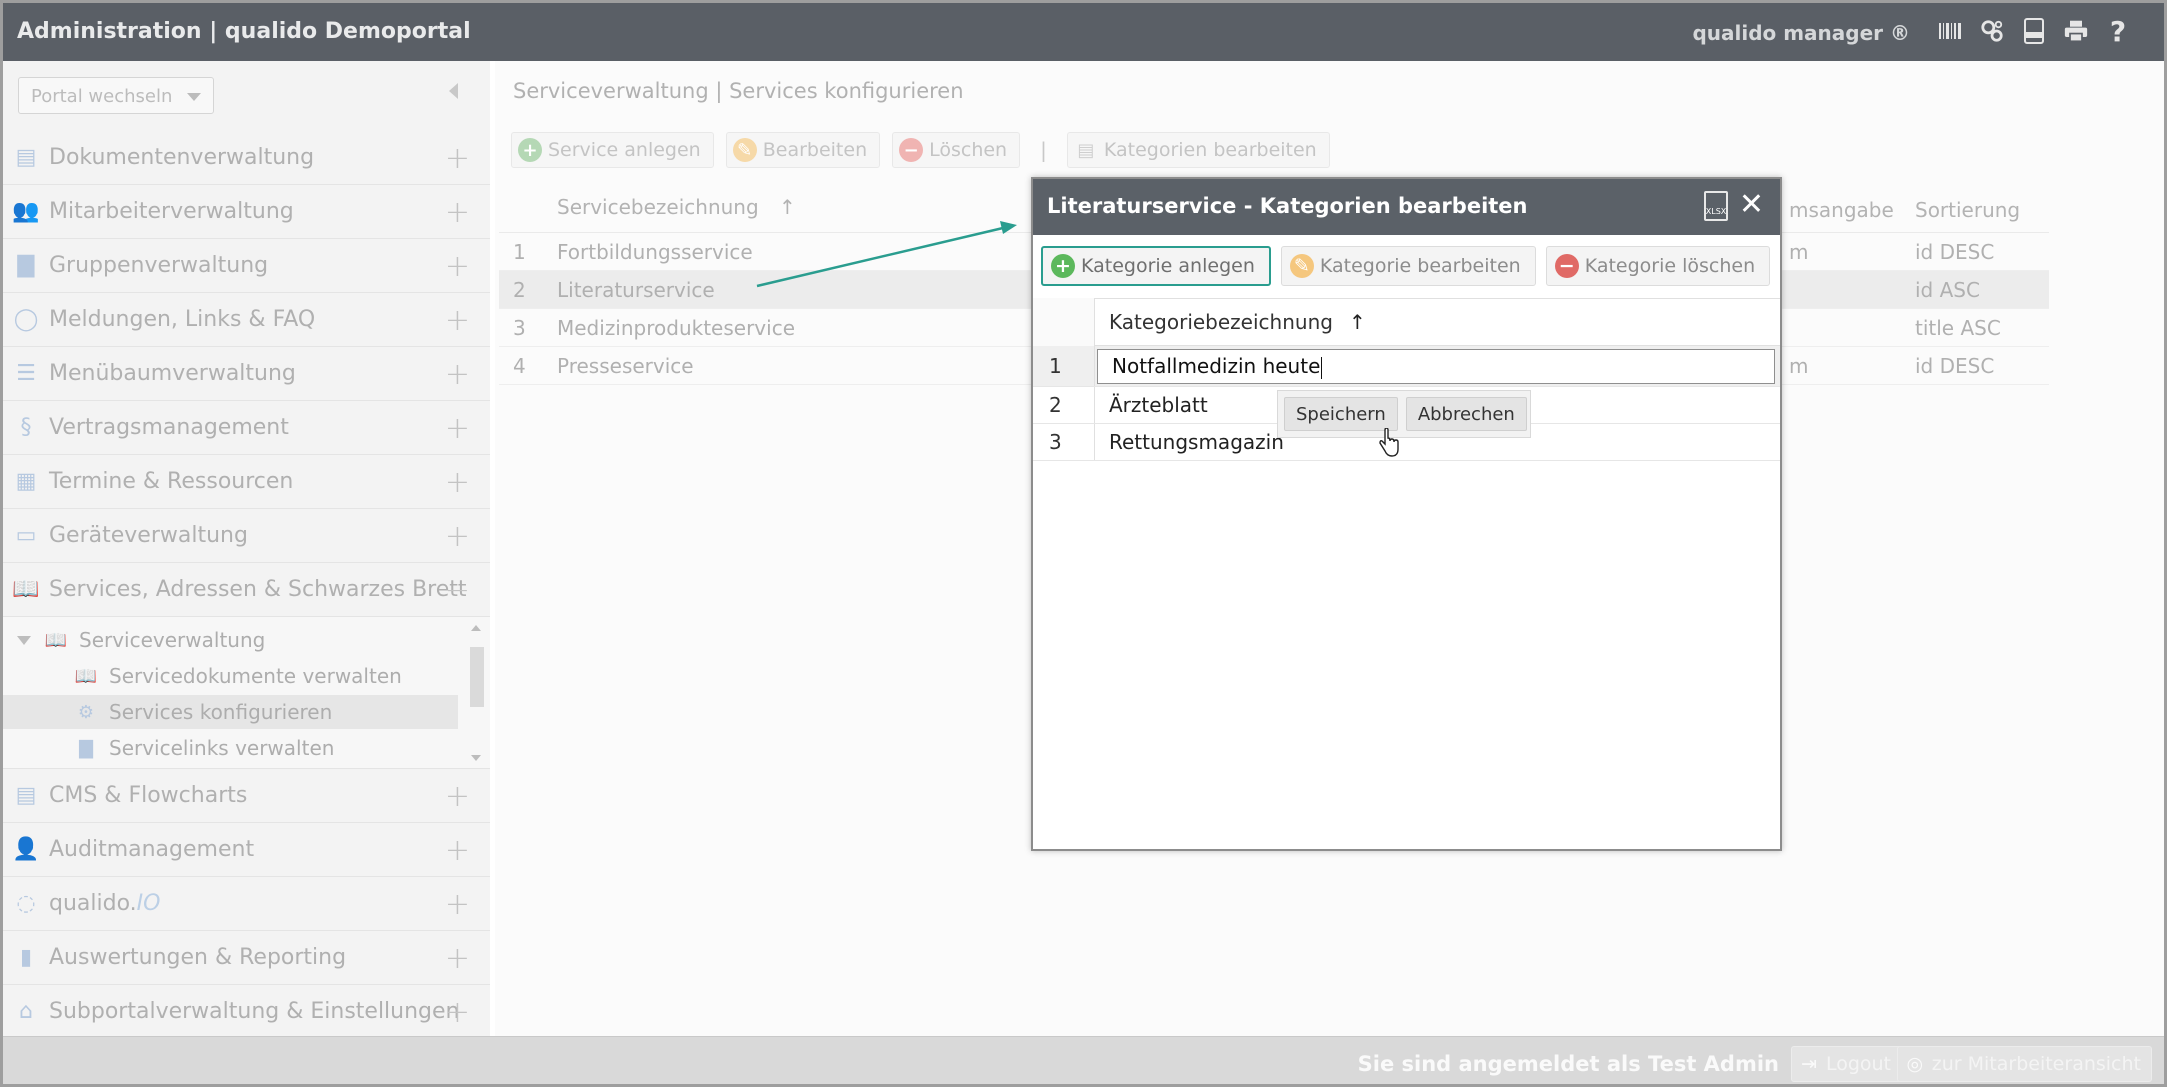 This screenshot has width=2167, height=1087. Describe the element at coordinates (1858, 1064) in the screenshot. I see `button-label: Logout` at that location.